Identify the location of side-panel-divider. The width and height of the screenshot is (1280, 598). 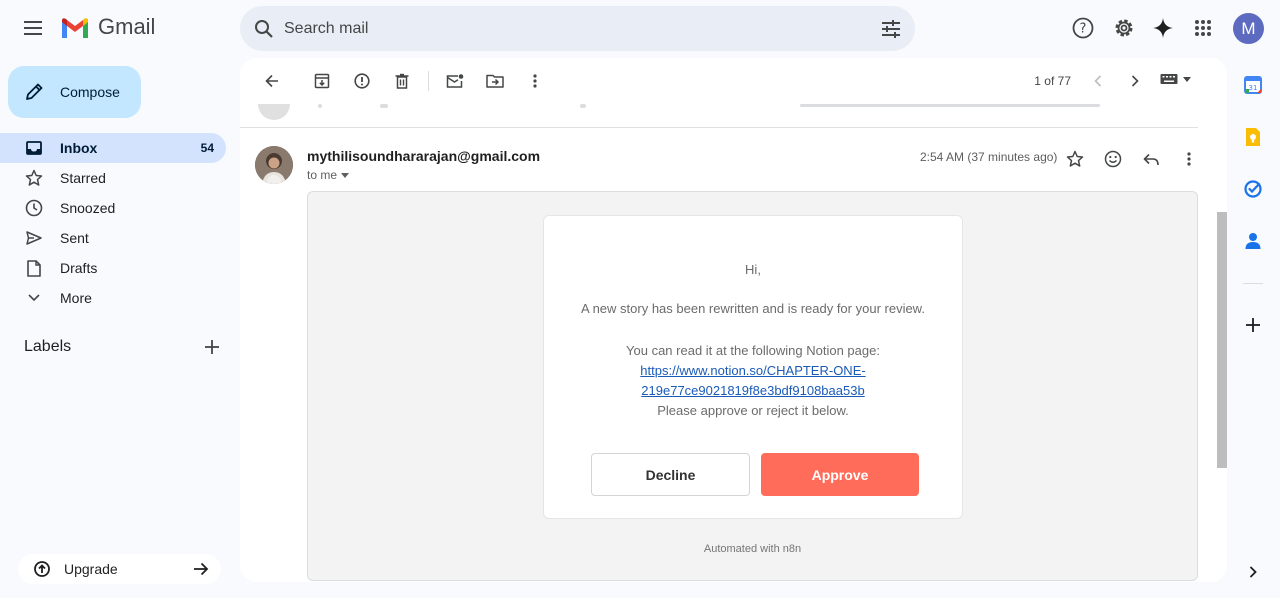
(1253, 283).